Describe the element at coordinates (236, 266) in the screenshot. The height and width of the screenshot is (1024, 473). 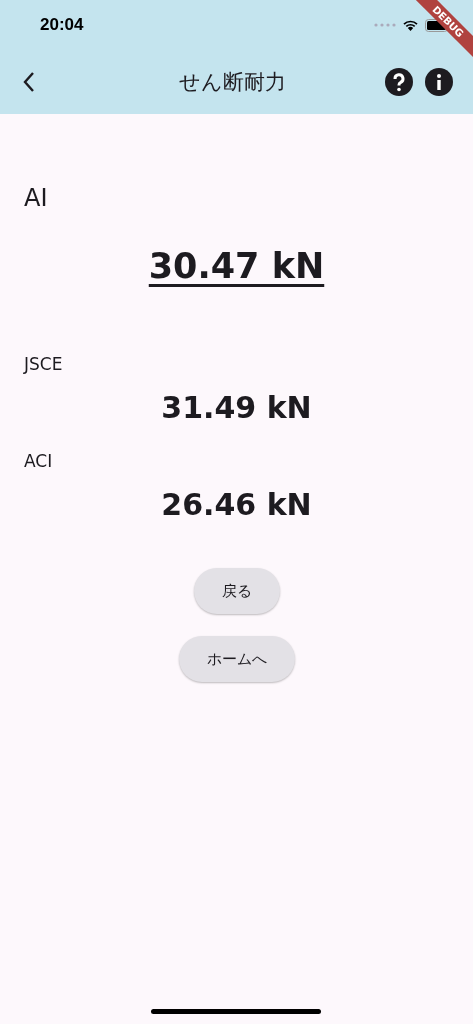
I see `result-value: 30.47 kN` at that location.